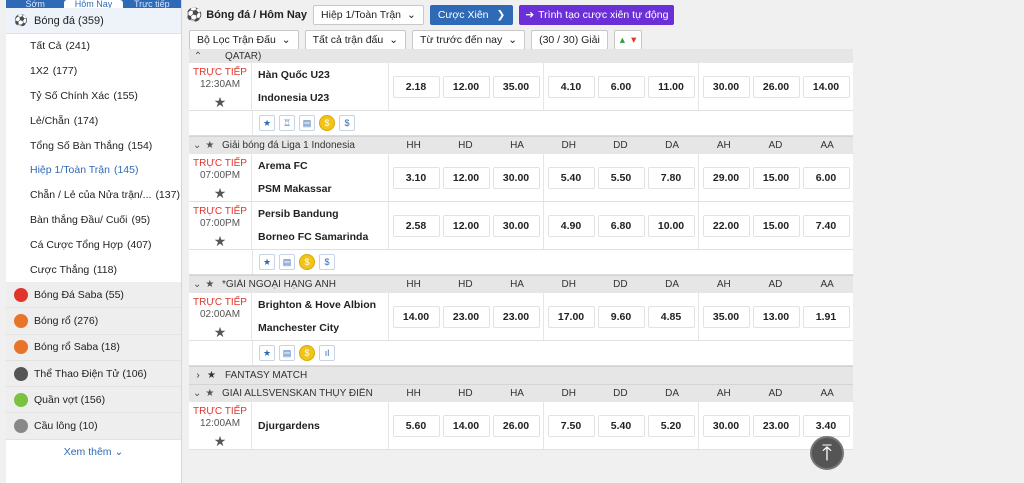  I want to click on sidebar-sport-item: Bóng rổ Saba (18), so click(93, 347).